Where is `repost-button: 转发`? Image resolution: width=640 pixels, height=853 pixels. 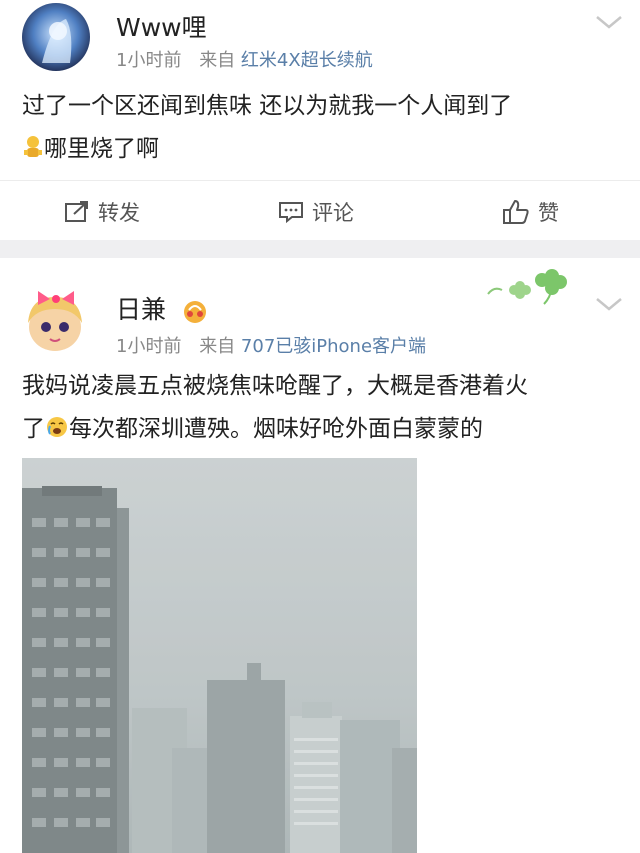
repost-button: 转发 is located at coordinates (102, 212).